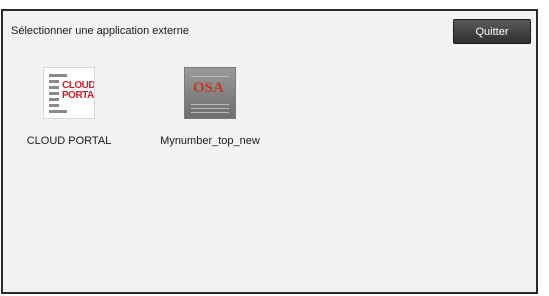 The width and height of the screenshot is (549, 296). I want to click on app-label-mynumber: Mynumber_top_new, so click(210, 141).